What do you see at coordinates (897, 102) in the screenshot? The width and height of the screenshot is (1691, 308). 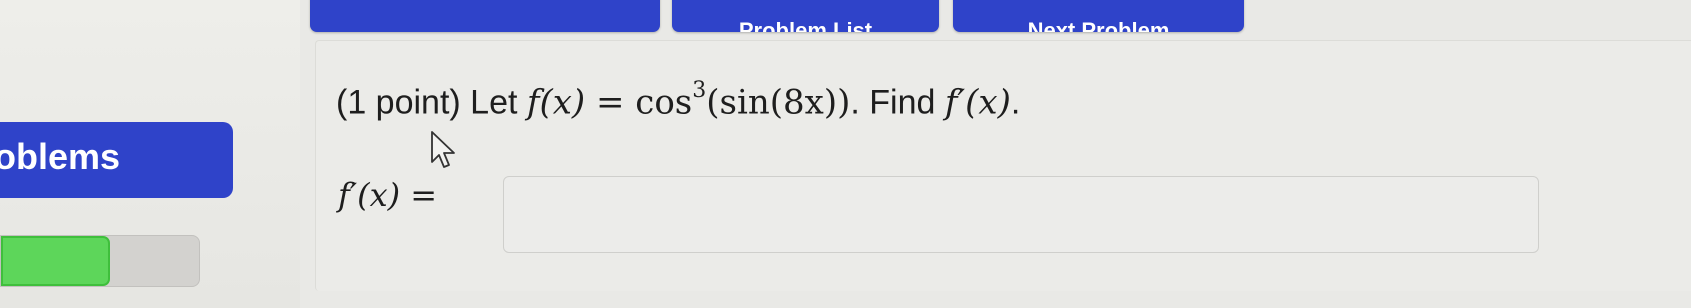 I see `find-text: . Find` at bounding box center [897, 102].